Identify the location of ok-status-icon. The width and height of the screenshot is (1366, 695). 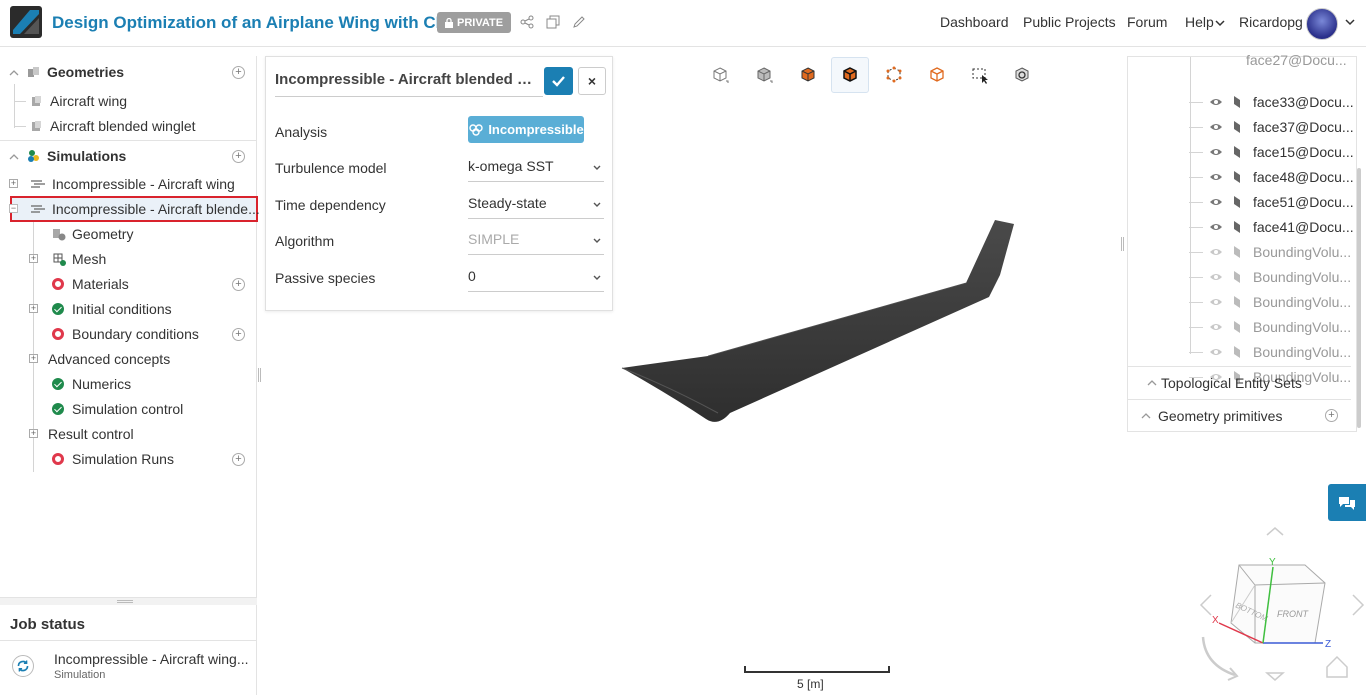
(58, 409).